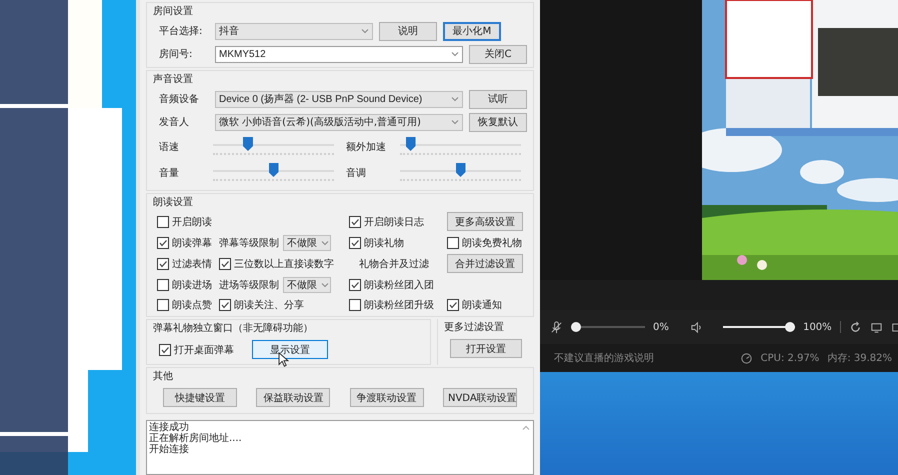  Describe the element at coordinates (340, 447) in the screenshot. I see `log-textbox: 连接成功 正在解析房间地址.... 开始连接` at that location.